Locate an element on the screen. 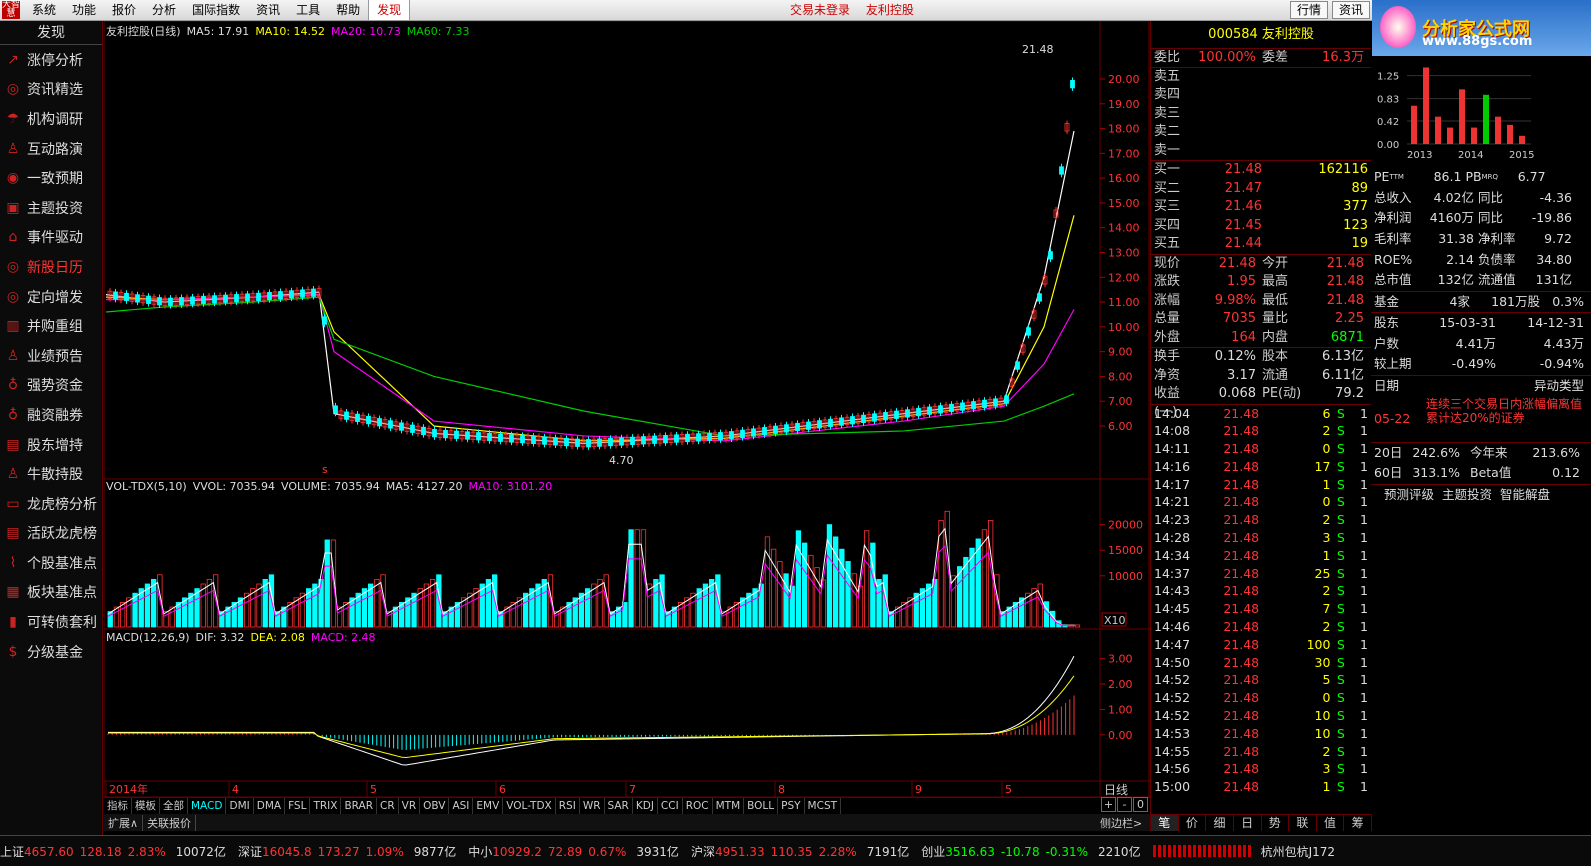 The image size is (1591, 866). indicator-tab: CCI is located at coordinates (670, 806).